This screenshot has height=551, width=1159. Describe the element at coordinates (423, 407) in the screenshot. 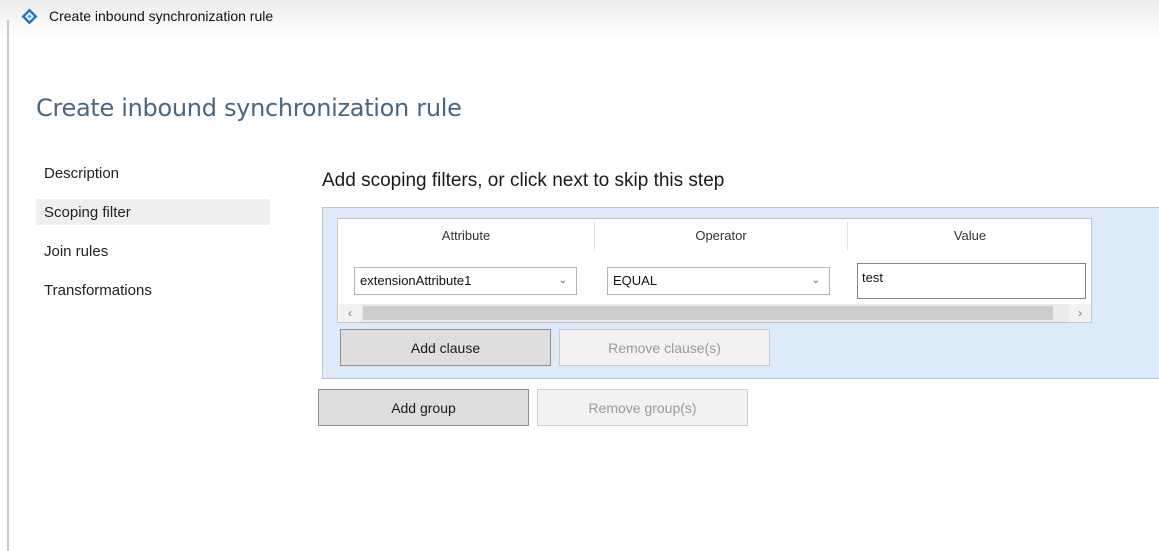

I see `add-group-button: Add group` at that location.